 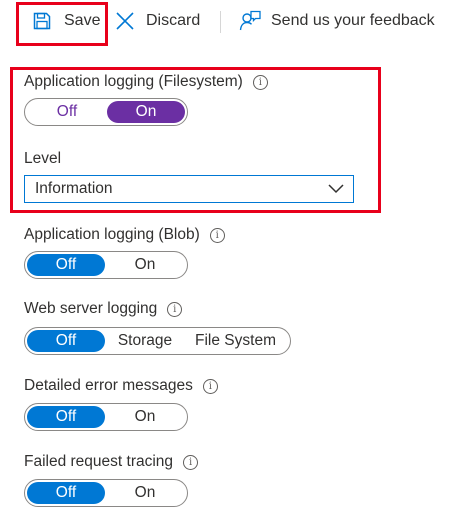 What do you see at coordinates (133, 81) in the screenshot?
I see `app-logging-filesystem-text: Application logging (Filesystem)` at bounding box center [133, 81].